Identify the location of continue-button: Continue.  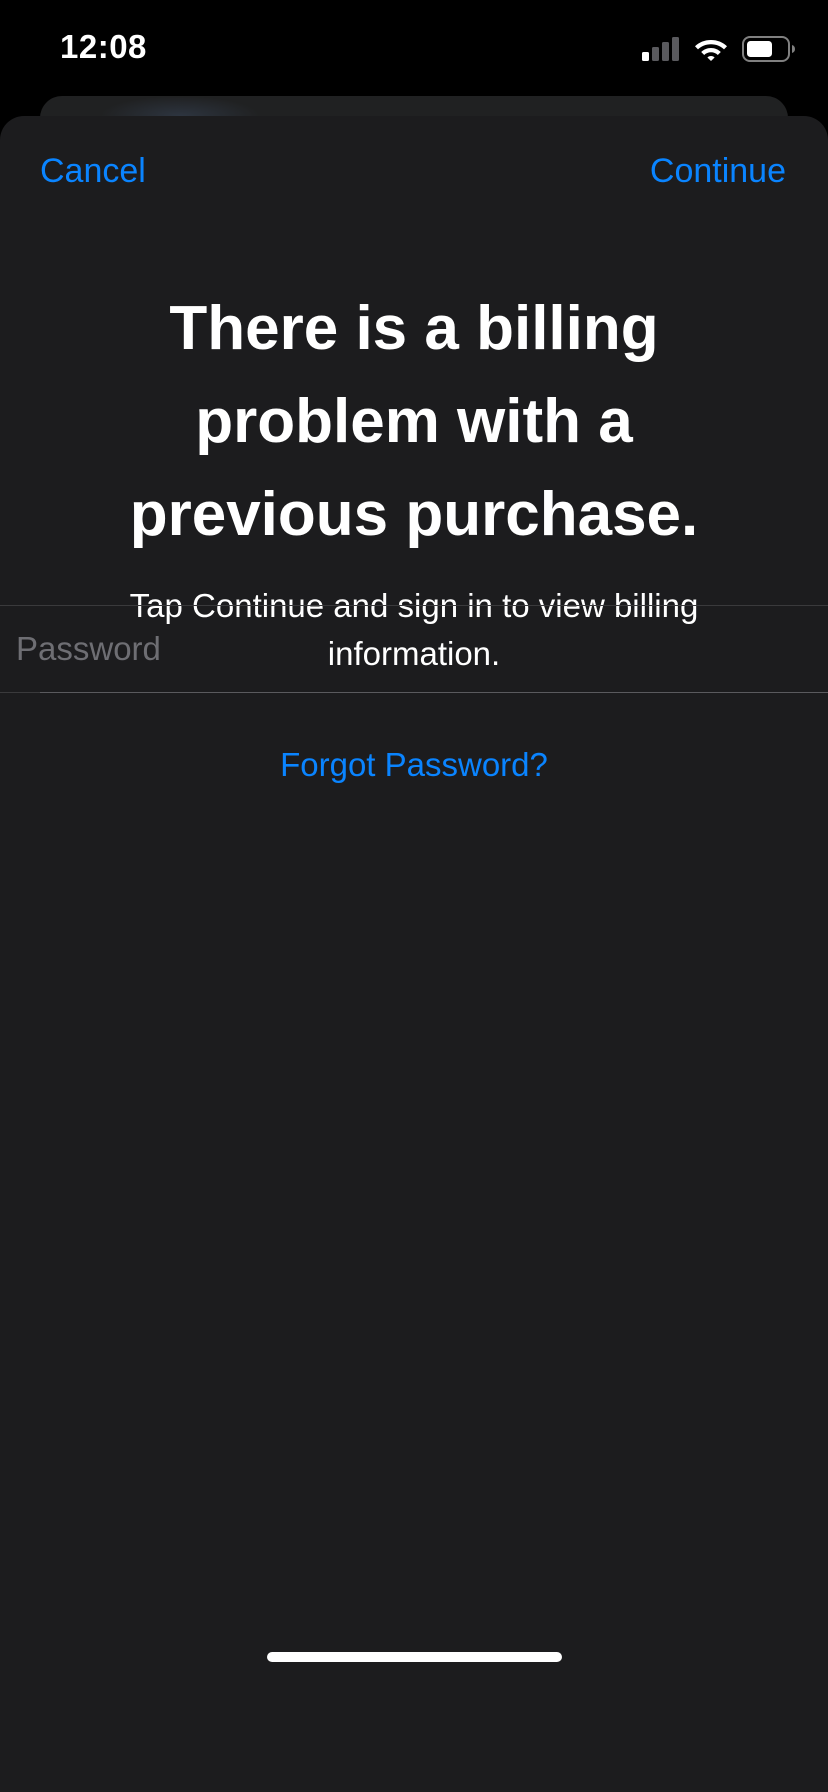
(718, 171).